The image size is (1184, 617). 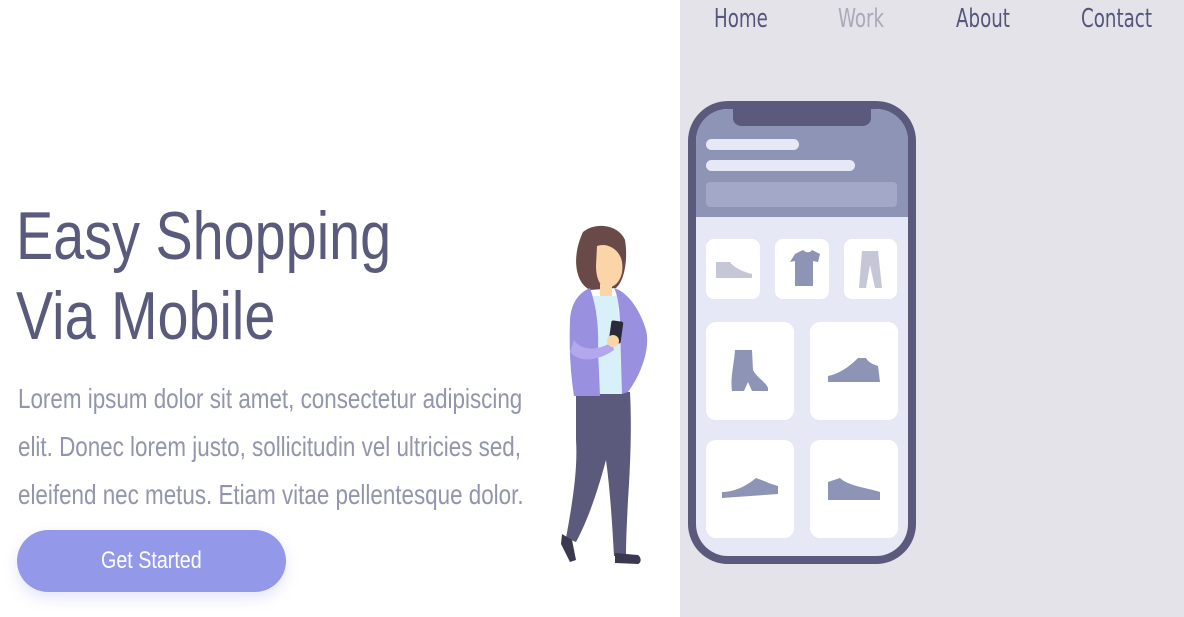 What do you see at coordinates (870, 269) in the screenshot?
I see `product-card` at bounding box center [870, 269].